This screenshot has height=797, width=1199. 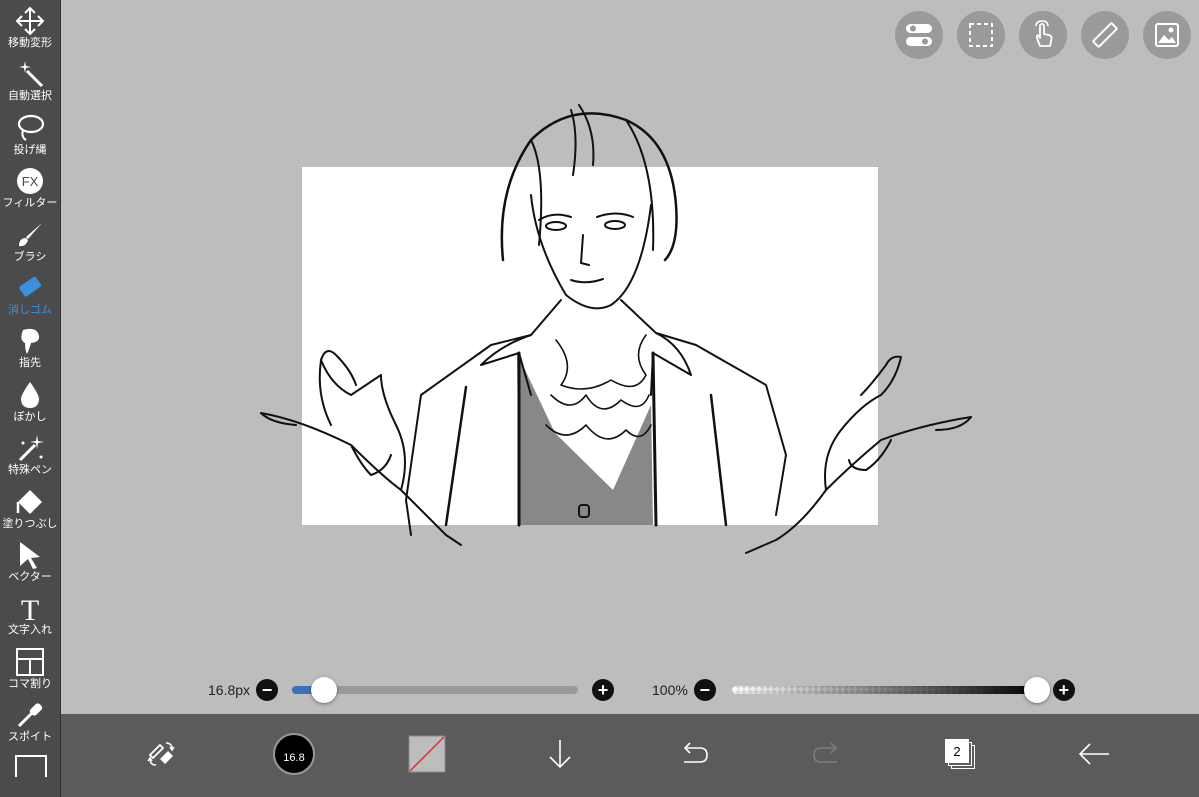 I want to click on layer-count: 2, so click(x=957, y=751).